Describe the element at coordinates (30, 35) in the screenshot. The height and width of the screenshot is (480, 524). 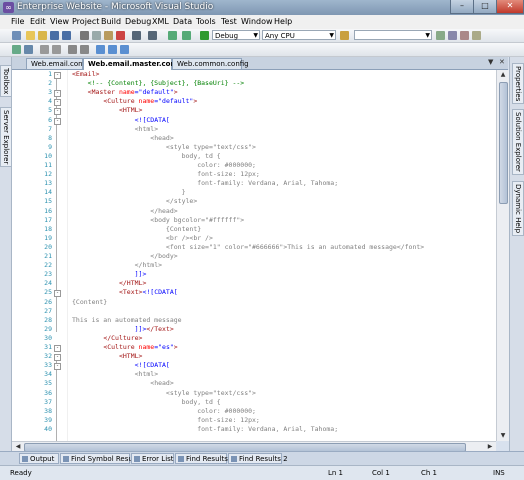
I see `add-item-icon` at that location.